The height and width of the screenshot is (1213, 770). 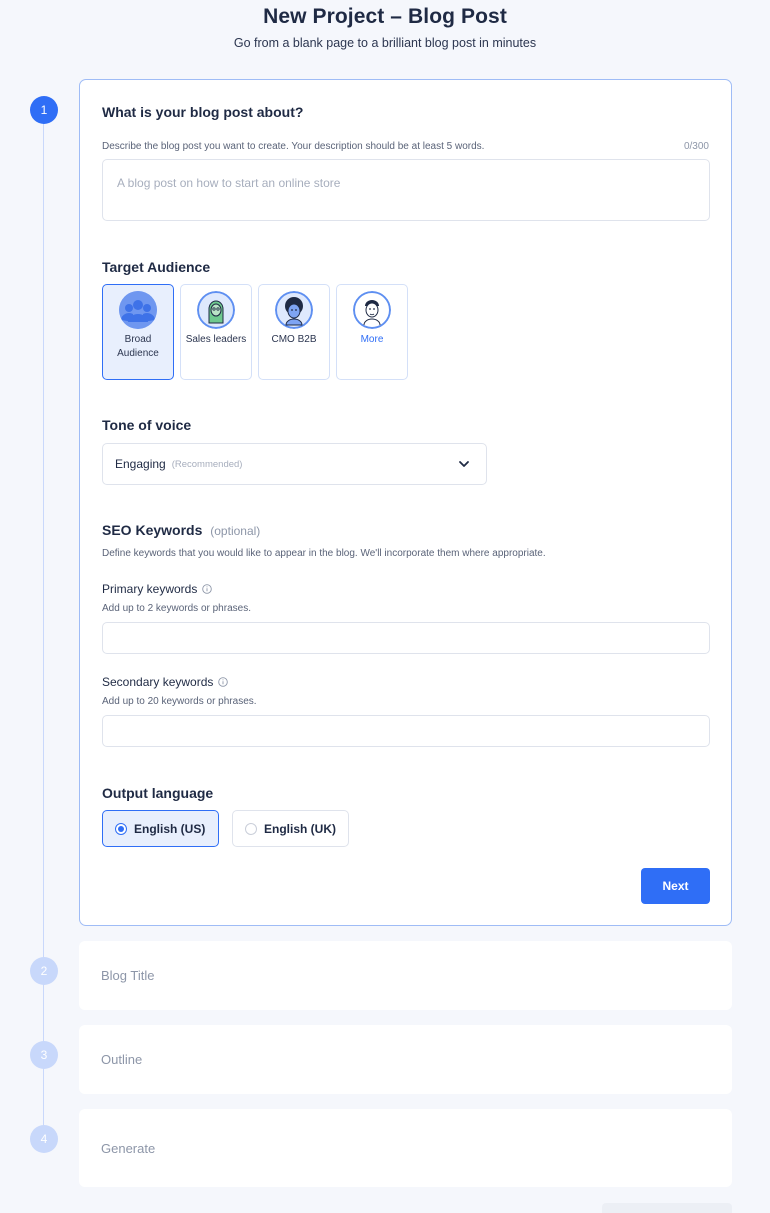 I want to click on language-label: English (US), so click(x=170, y=828).